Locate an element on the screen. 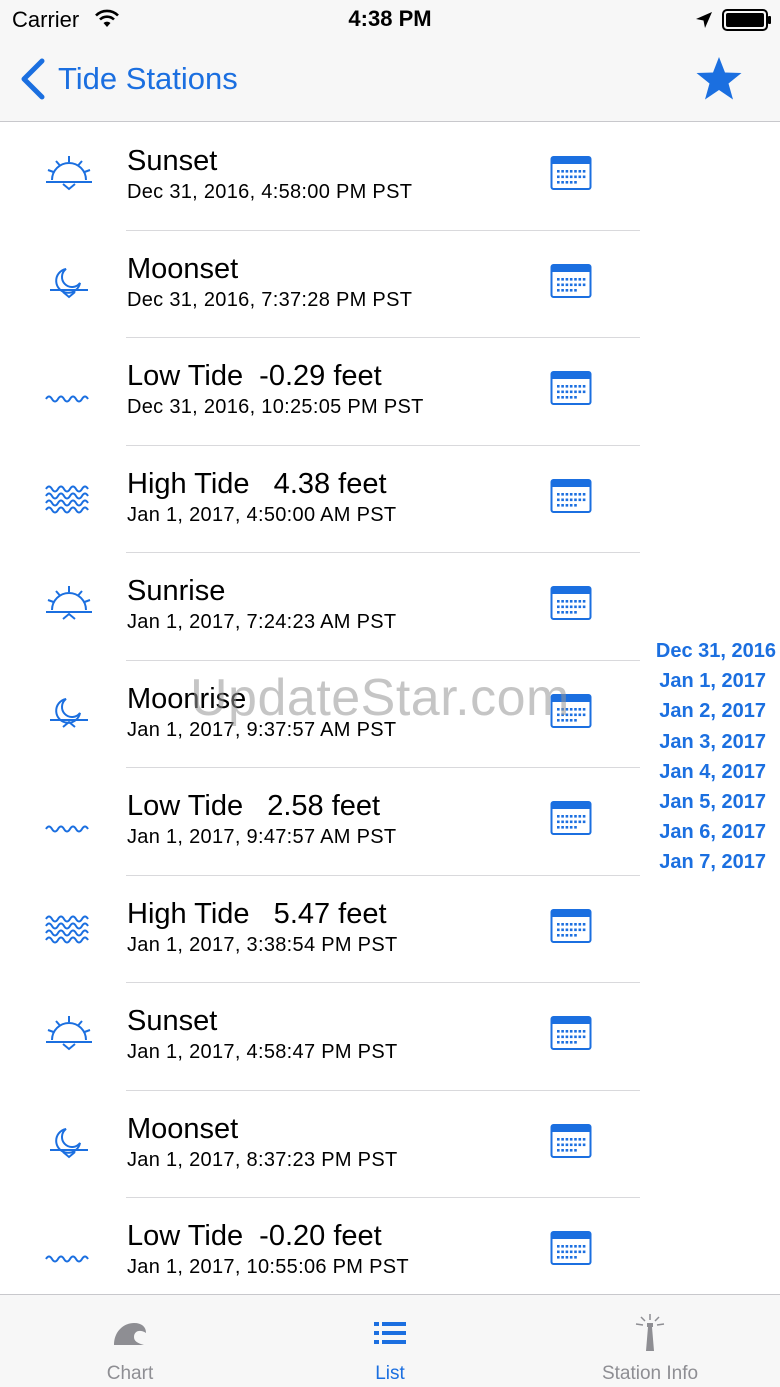 This screenshot has width=780, height=1387. date-index-item: Jan 4, 2017 is located at coordinates (701, 772).